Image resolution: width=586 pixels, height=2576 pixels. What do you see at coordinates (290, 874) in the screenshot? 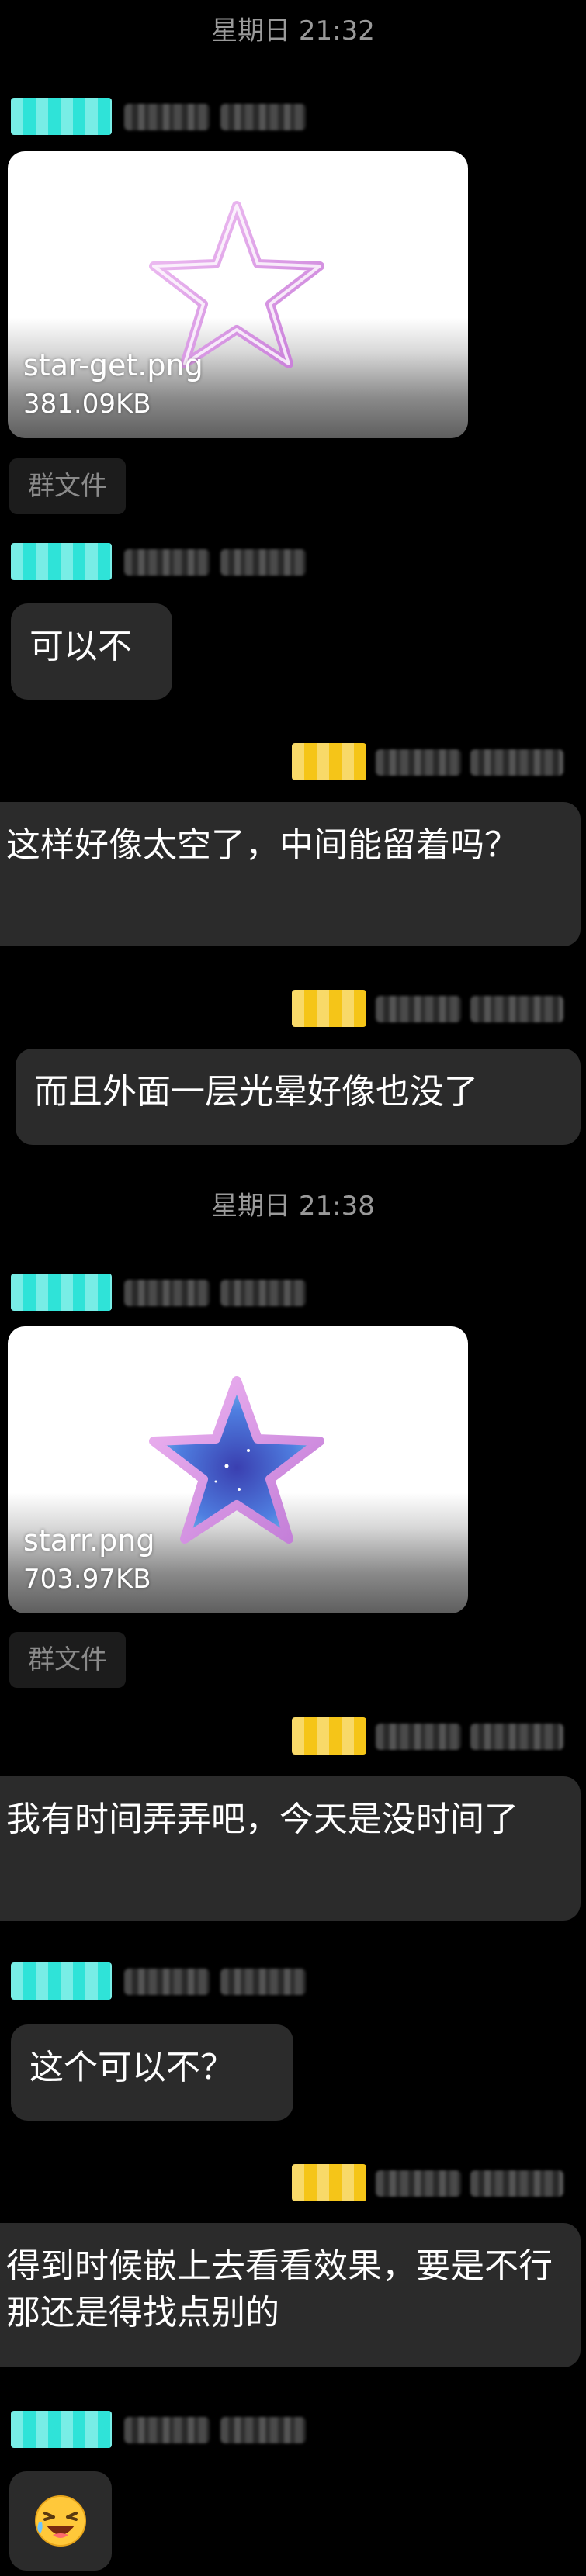
I see `message-bubble: 这样好像太空了，中间能留着吗？` at bounding box center [290, 874].